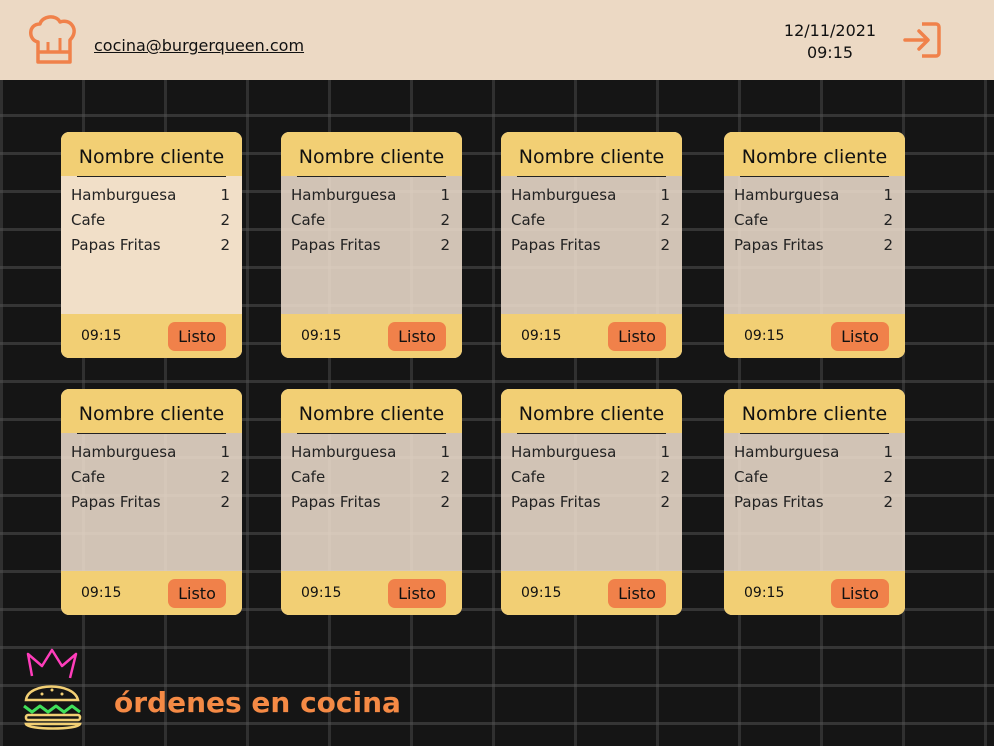 This screenshot has width=994, height=746. Describe the element at coordinates (922, 40) in the screenshot. I see `logout-icon` at that location.